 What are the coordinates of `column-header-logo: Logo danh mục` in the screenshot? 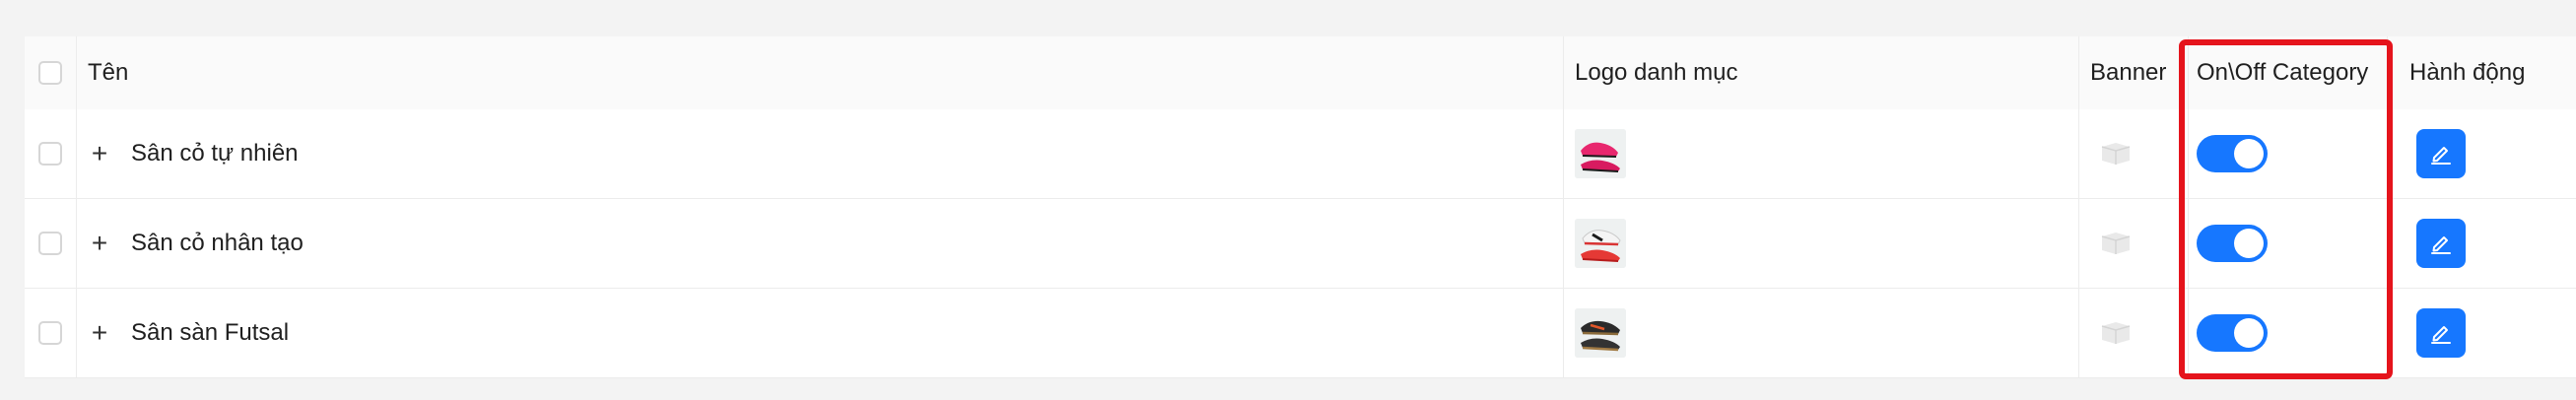 It's located at (1656, 72).